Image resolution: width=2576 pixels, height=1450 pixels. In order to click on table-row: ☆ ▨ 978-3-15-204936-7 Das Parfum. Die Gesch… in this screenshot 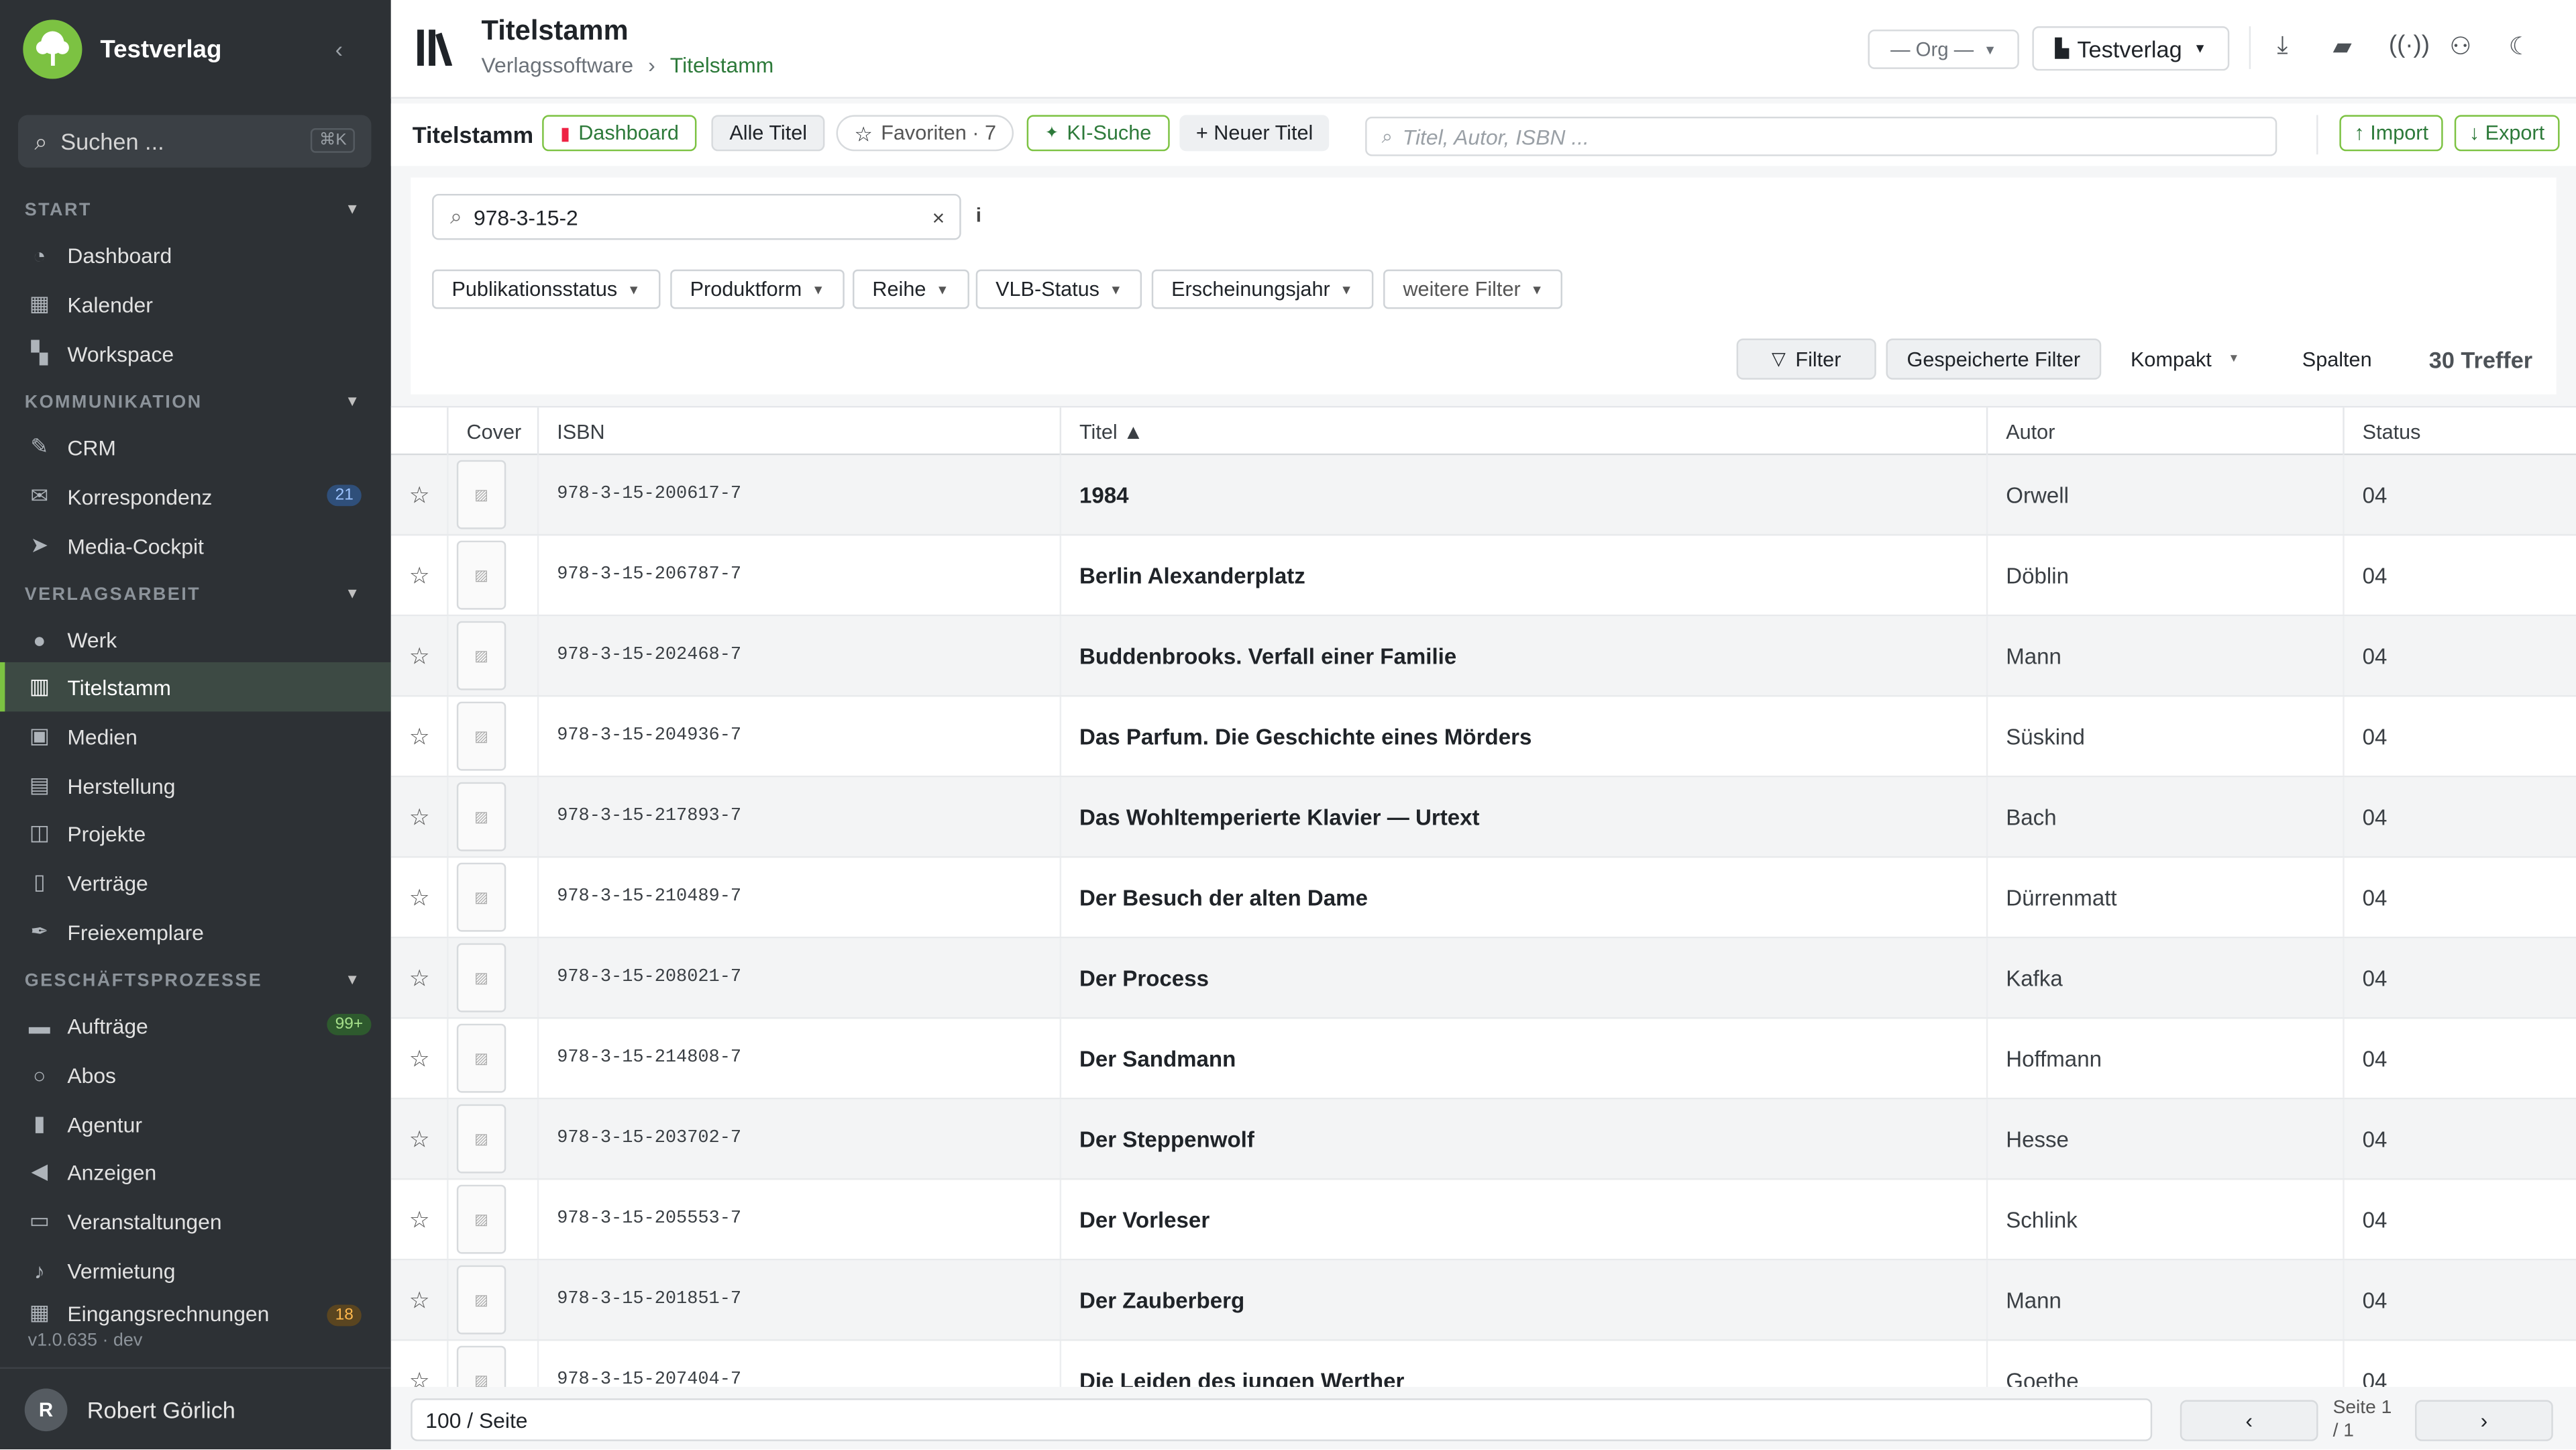, I will do `click(1483, 737)`.